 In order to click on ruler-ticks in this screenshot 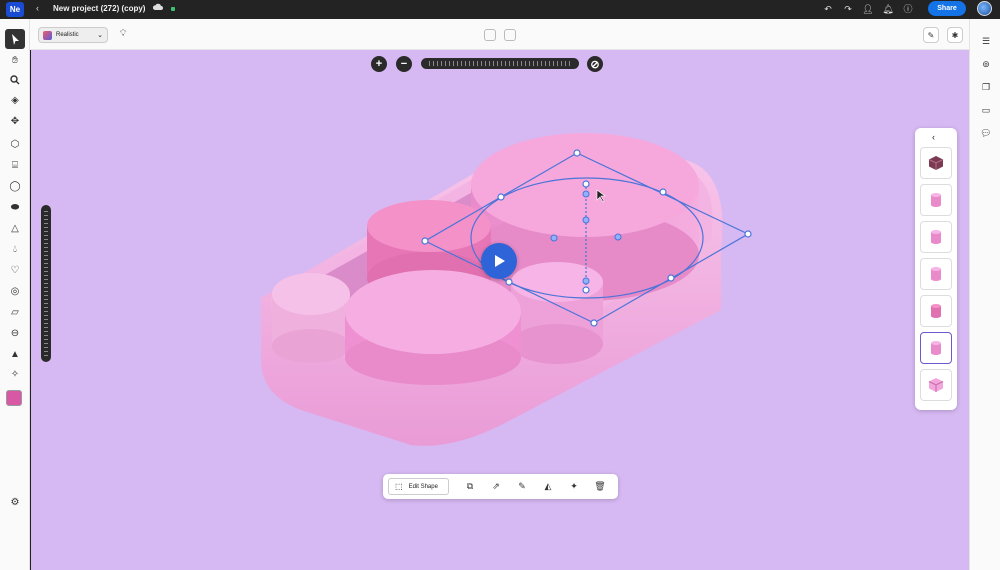, I will do `click(500, 63)`.